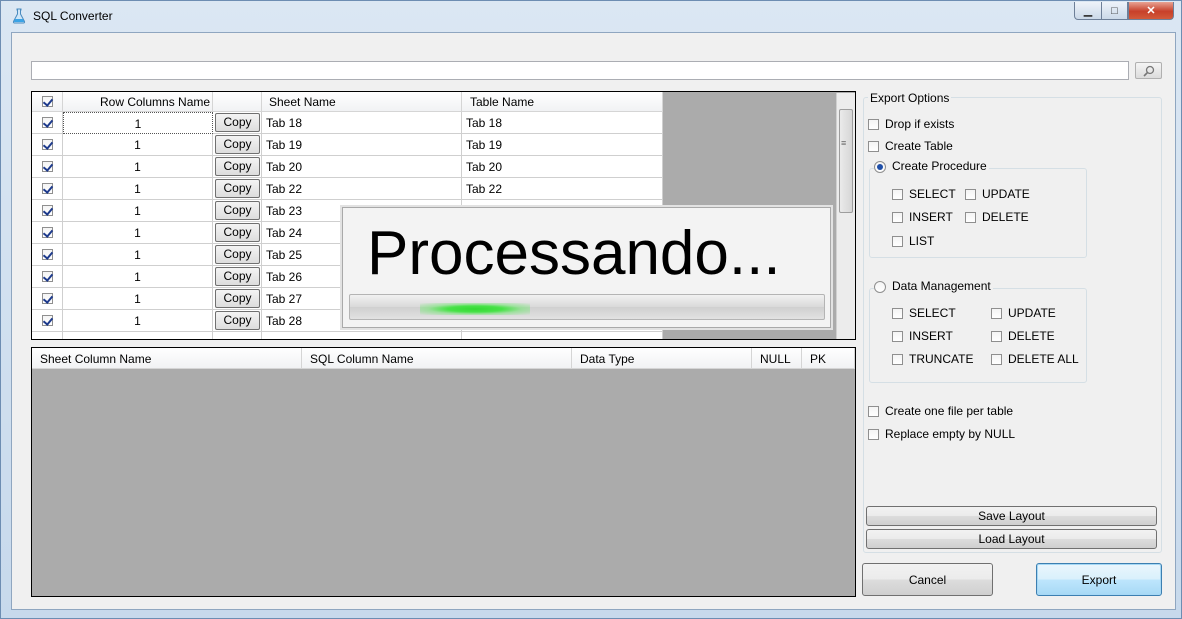  Describe the element at coordinates (897, 313) in the screenshot. I see `dm-select-checkbox` at that location.